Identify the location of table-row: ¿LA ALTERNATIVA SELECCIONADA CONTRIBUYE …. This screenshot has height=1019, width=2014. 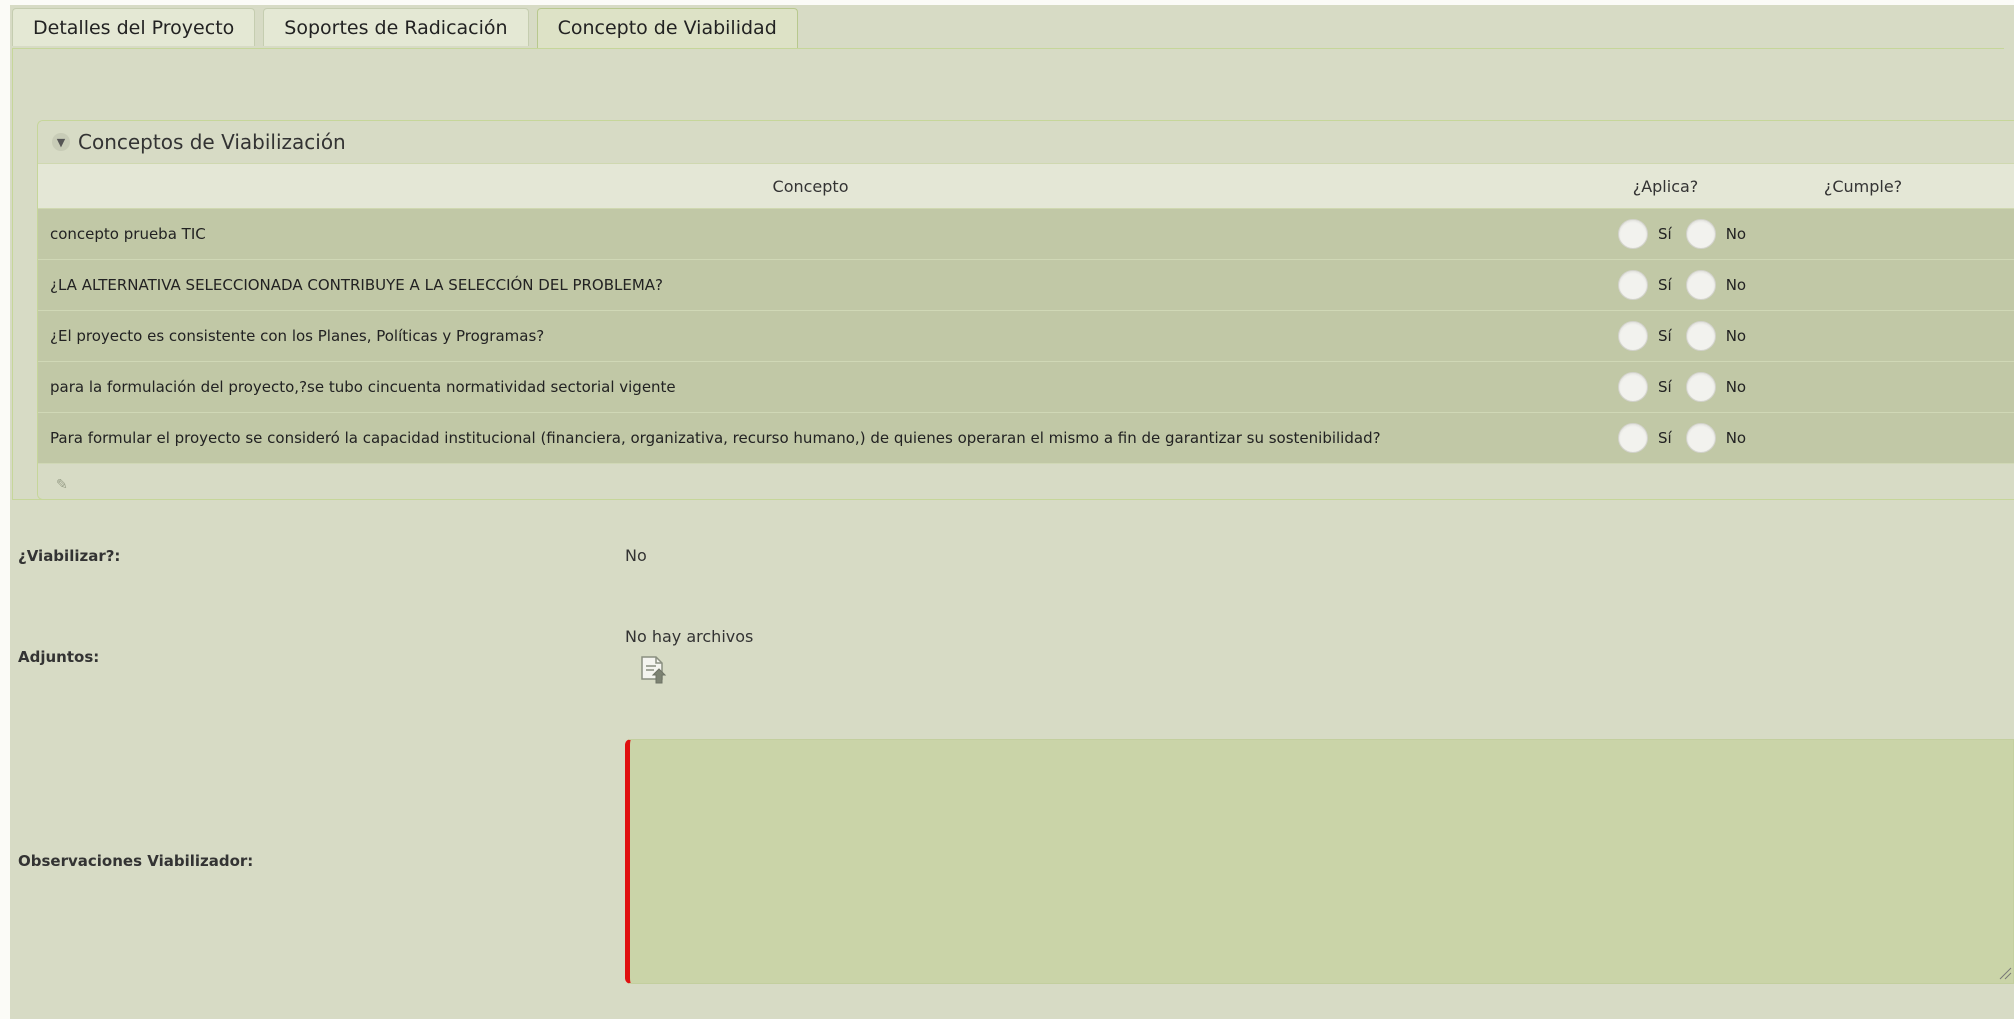
(1026, 285).